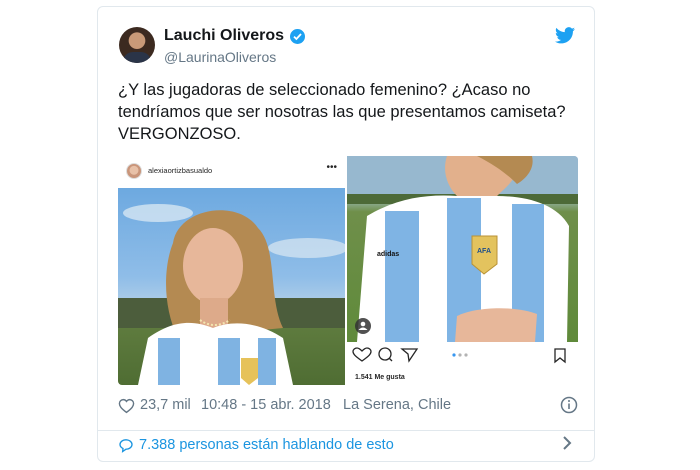 The height and width of the screenshot is (470, 700). Describe the element at coordinates (380, 377) in the screenshot. I see `instagram-likes: 1.541 Me gusta` at that location.